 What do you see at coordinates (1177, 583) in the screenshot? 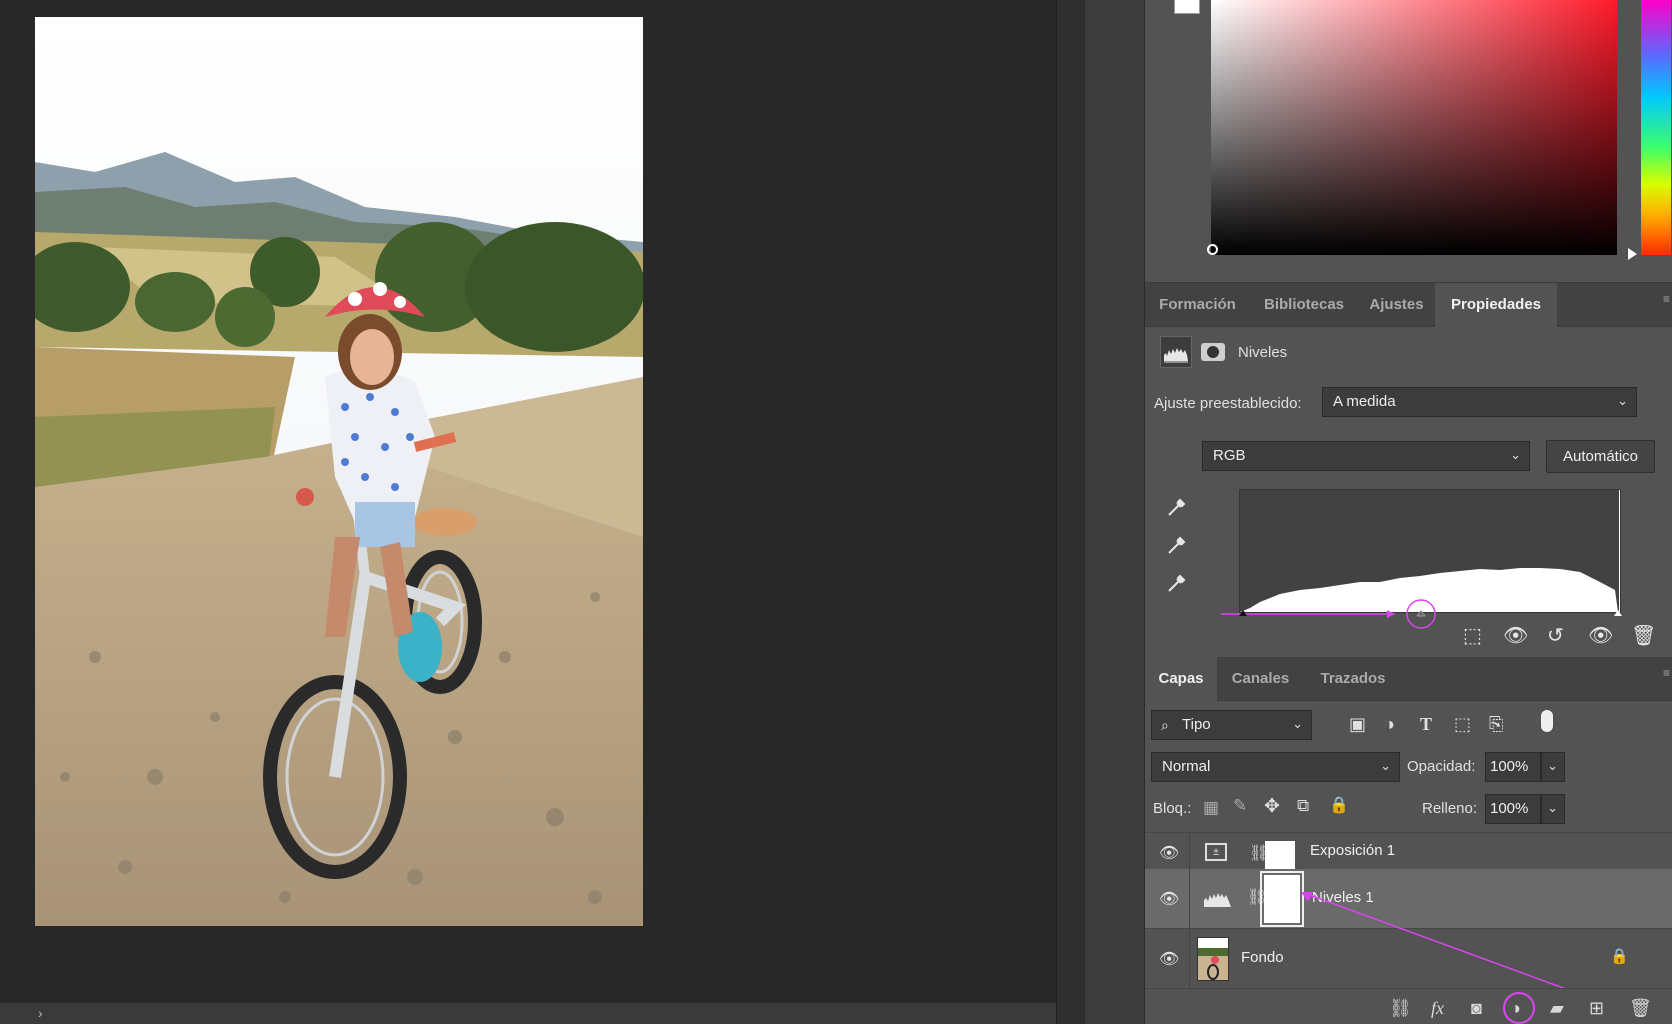
I see `white-point-eyedropper-icon` at bounding box center [1177, 583].